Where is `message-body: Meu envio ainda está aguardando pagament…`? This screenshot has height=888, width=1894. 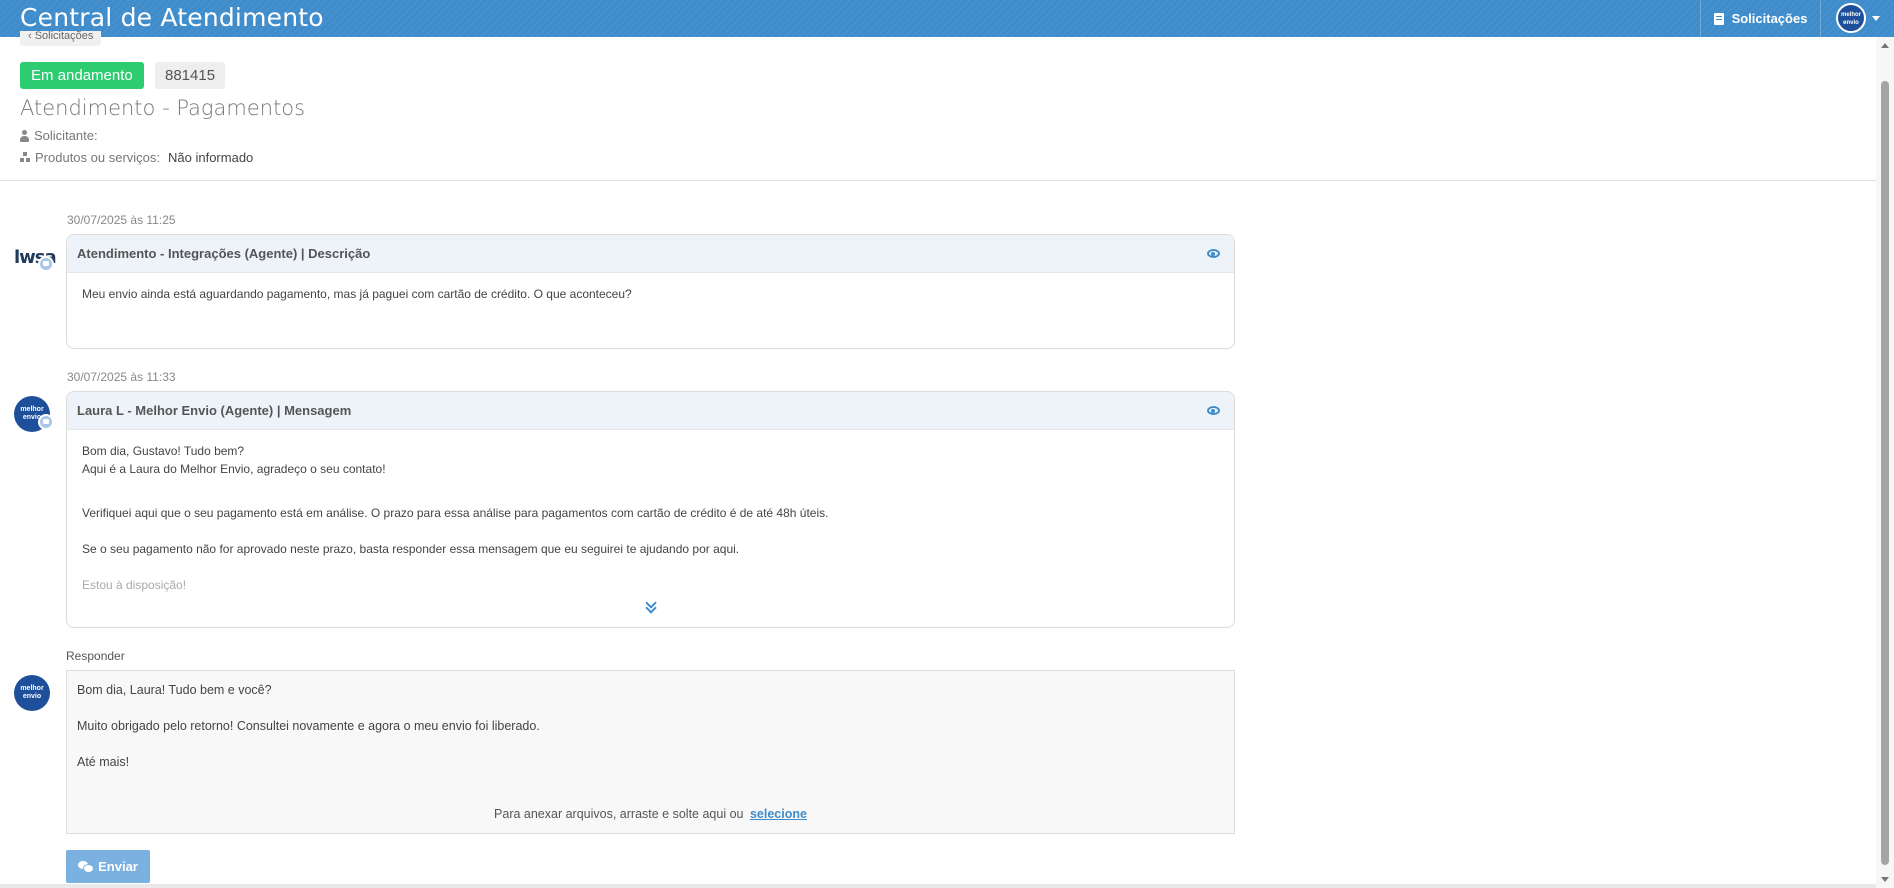
message-body: Meu envio ainda está aguardando pagament… is located at coordinates (650, 294).